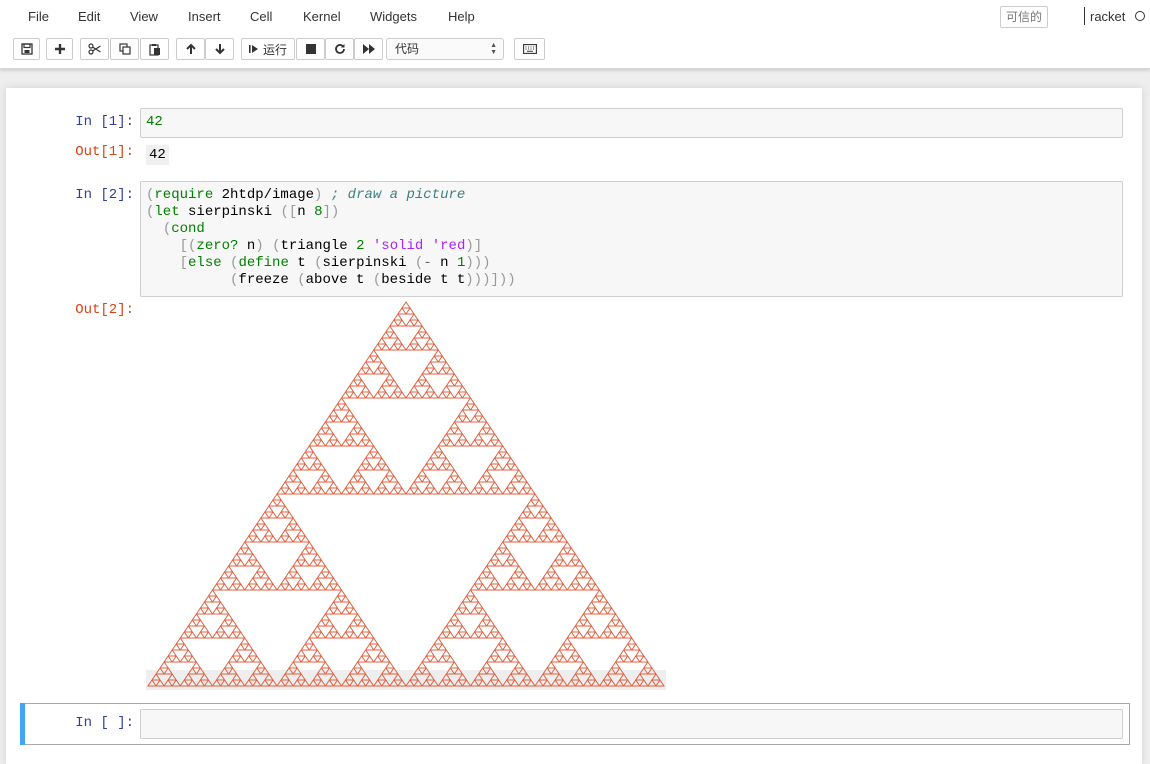 The height and width of the screenshot is (764, 1150). I want to click on cut-icon, so click(94, 49).